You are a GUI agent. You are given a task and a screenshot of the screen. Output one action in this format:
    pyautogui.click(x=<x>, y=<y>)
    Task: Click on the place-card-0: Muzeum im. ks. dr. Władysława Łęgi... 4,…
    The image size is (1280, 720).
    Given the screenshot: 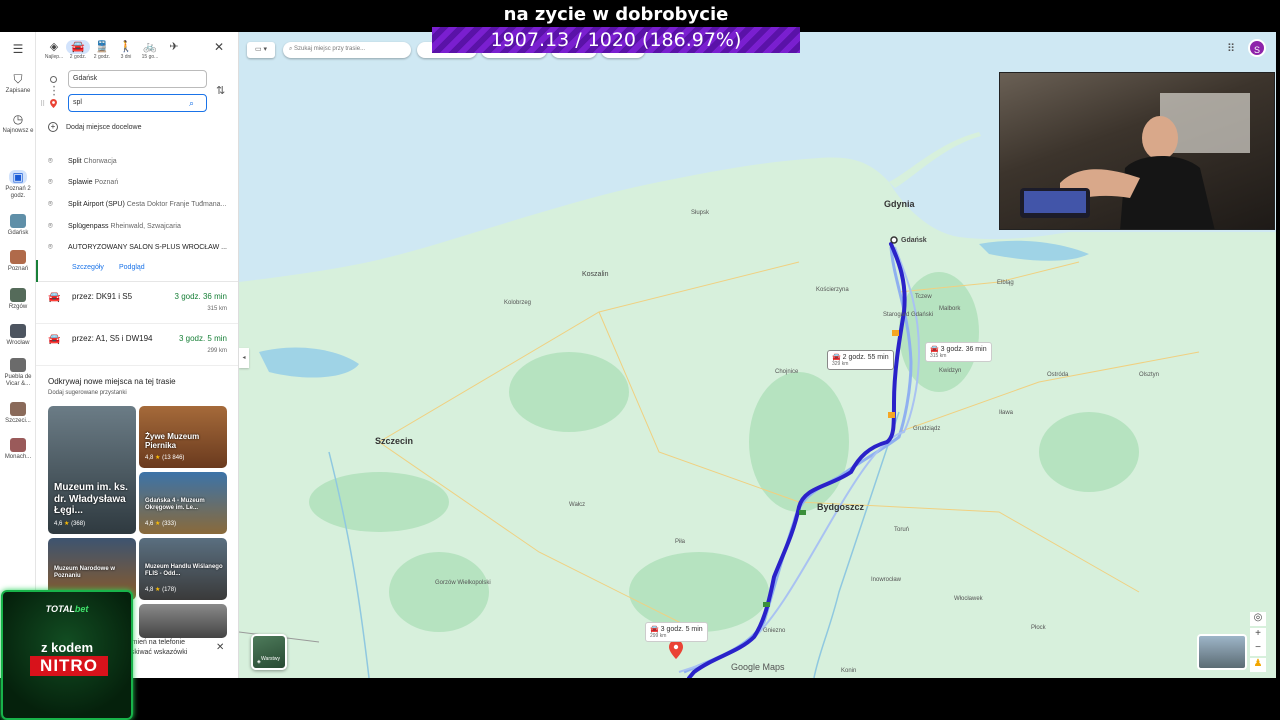 What is the action you would take?
    pyautogui.click(x=92, y=470)
    